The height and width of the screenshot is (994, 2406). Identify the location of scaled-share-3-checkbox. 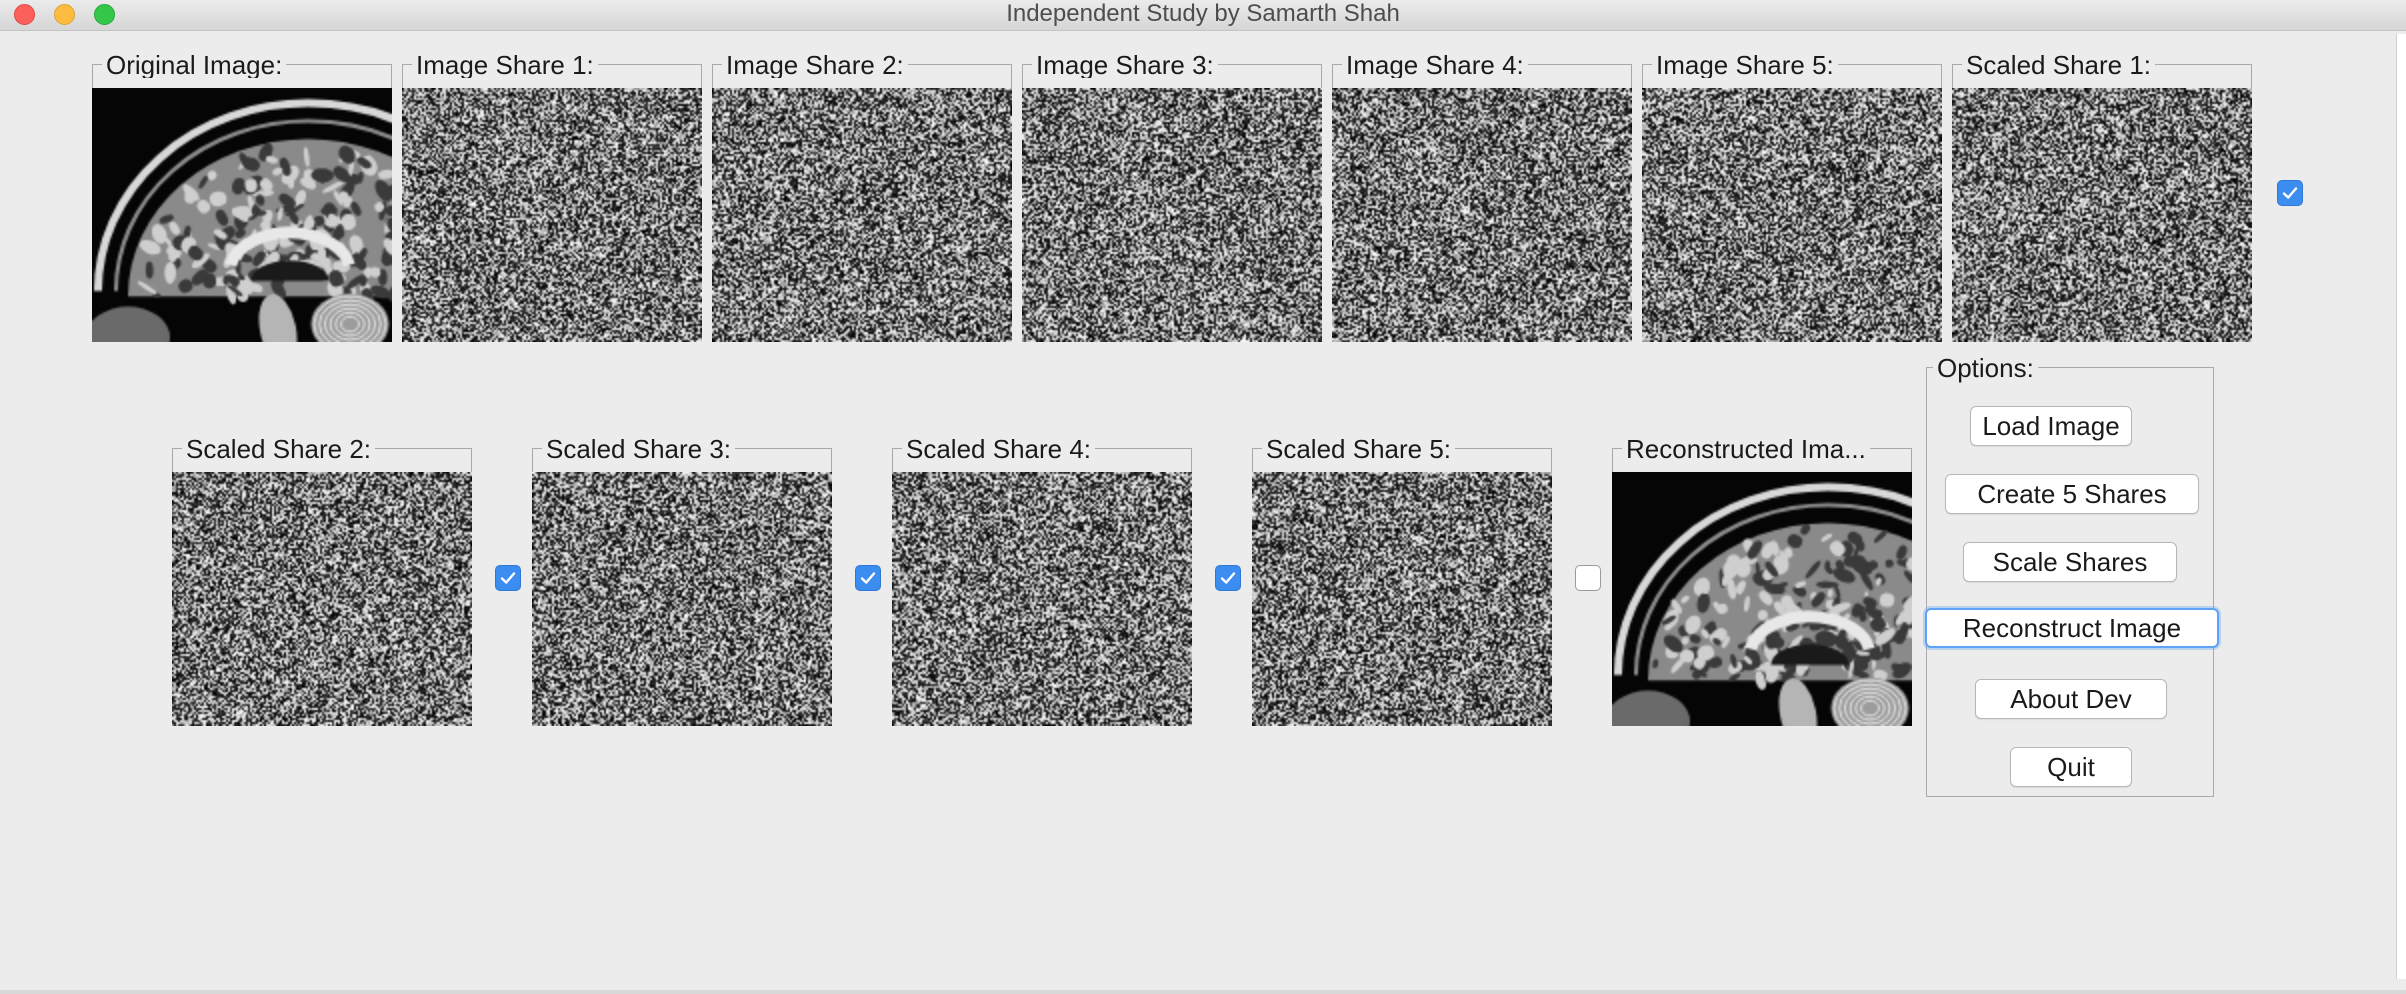
(868, 578).